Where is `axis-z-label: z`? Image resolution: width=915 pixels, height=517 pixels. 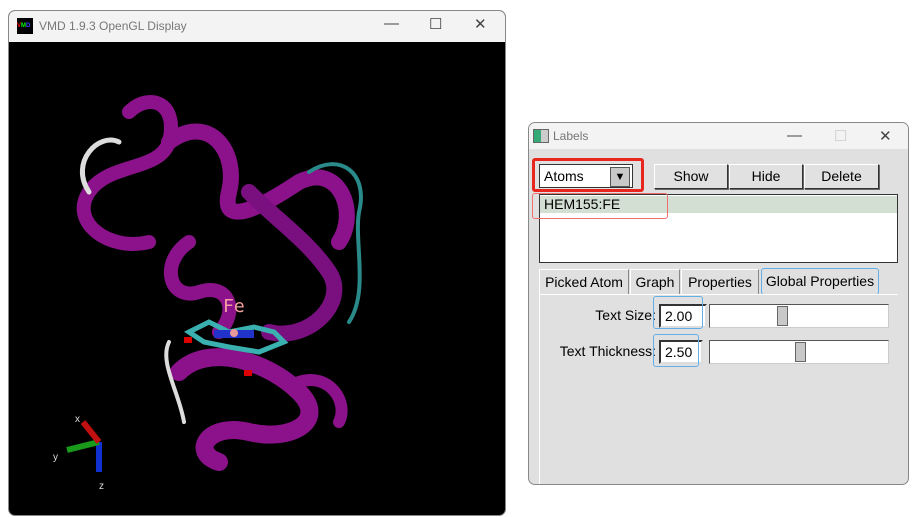
axis-z-label: z is located at coordinates (101, 486).